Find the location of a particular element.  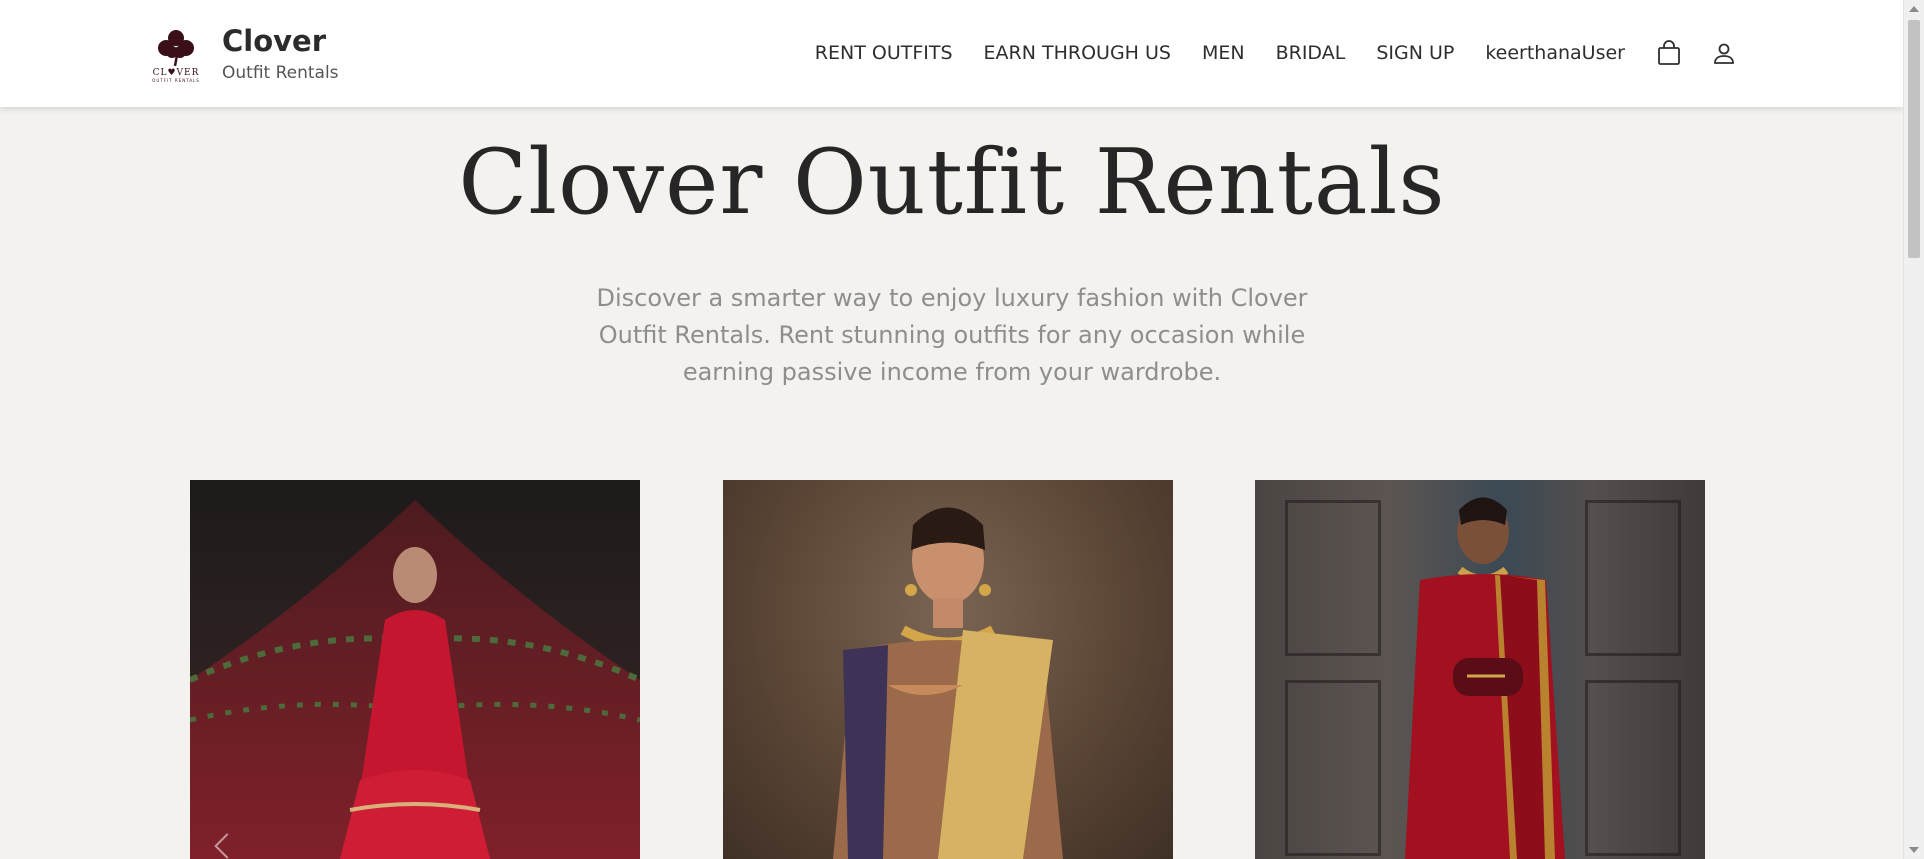

scrollbar-thumb is located at coordinates (1914, 139).